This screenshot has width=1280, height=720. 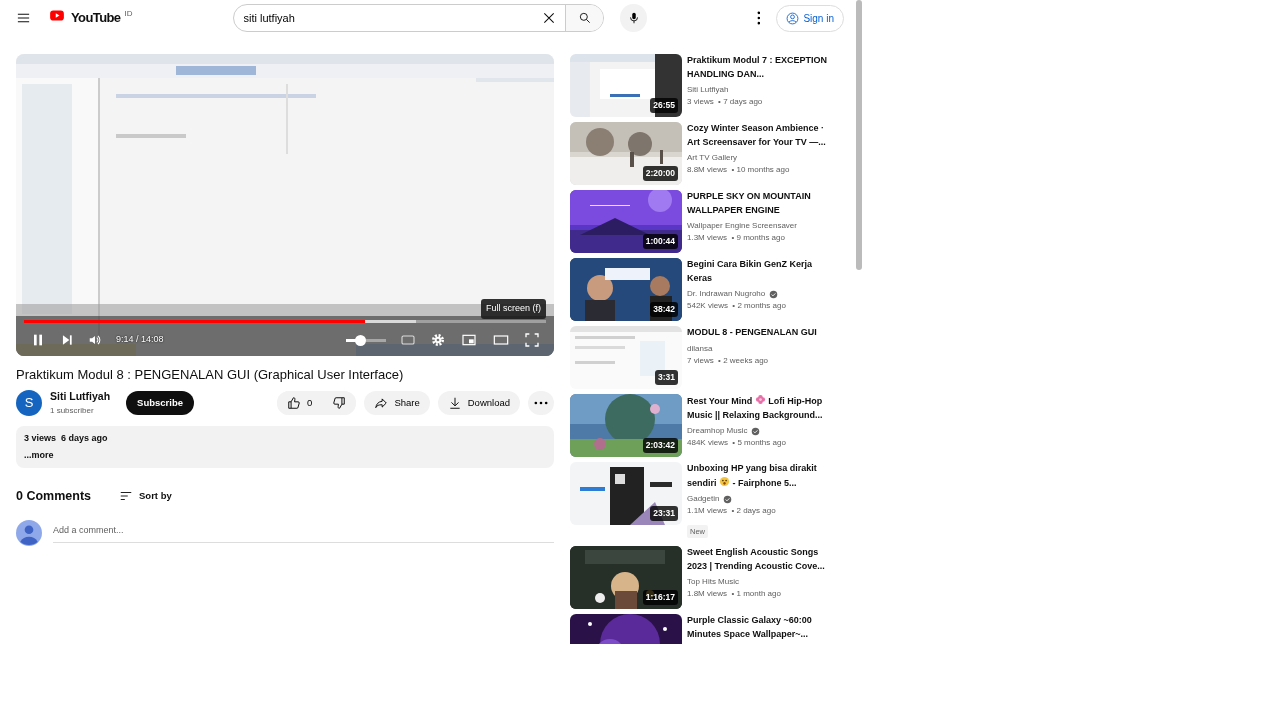 I want to click on face-icon, so click(x=725, y=481).